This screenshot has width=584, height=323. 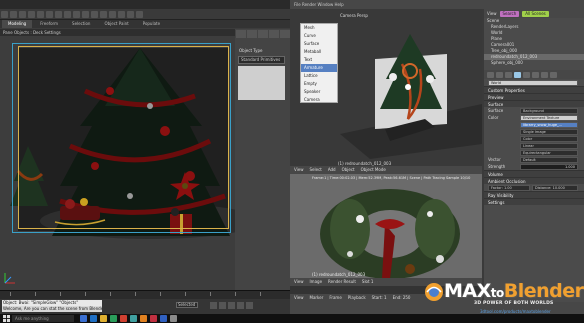 What do you see at coordinates (263, 34) in the screenshot?
I see `hierarchy-tab-icon` at bounding box center [263, 34].